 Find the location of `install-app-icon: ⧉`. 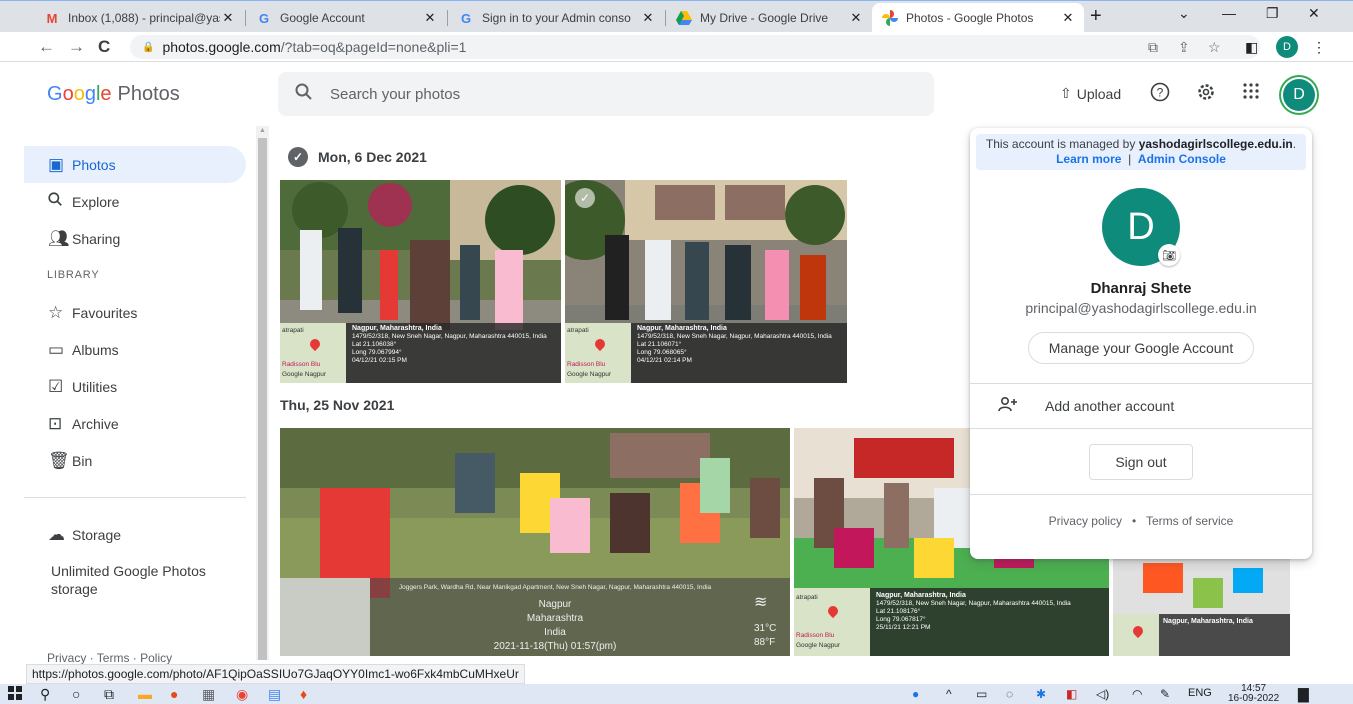

install-app-icon: ⧉ is located at coordinates (1153, 47).